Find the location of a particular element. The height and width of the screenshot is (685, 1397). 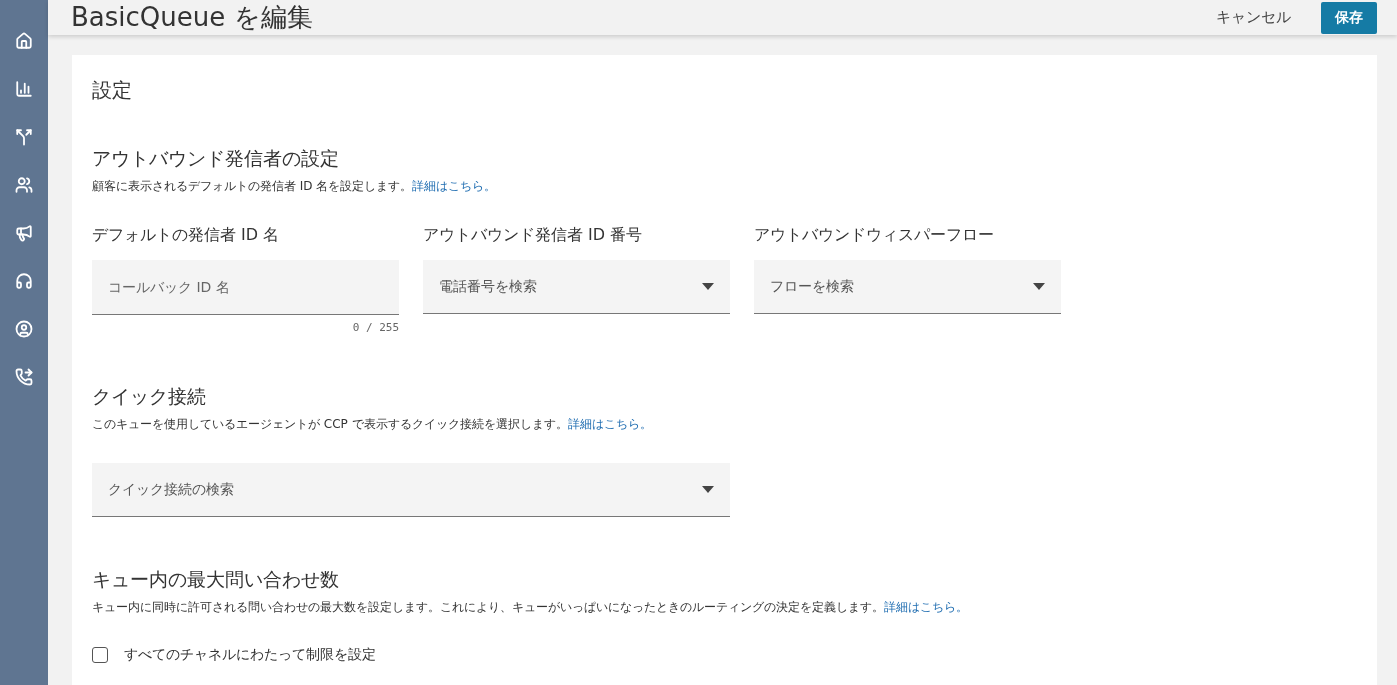

dropdown-field: クイック接続の検索 is located at coordinates (411, 490).